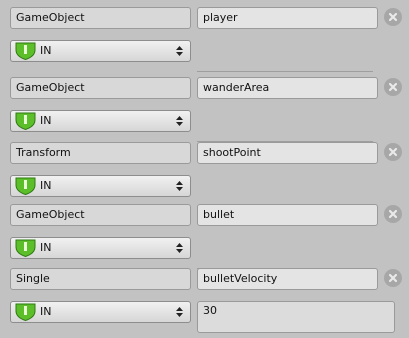 Image resolution: width=409 pixels, height=338 pixels. I want to click on separator, so click(285, 71).